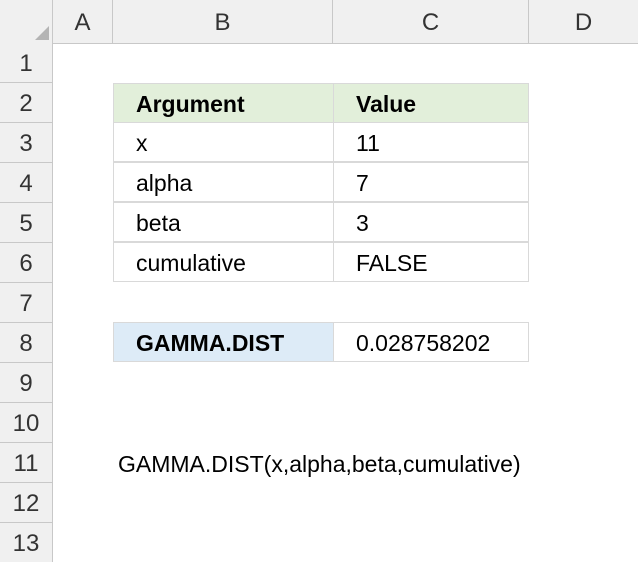  I want to click on row-header-1: 1, so click(26, 63).